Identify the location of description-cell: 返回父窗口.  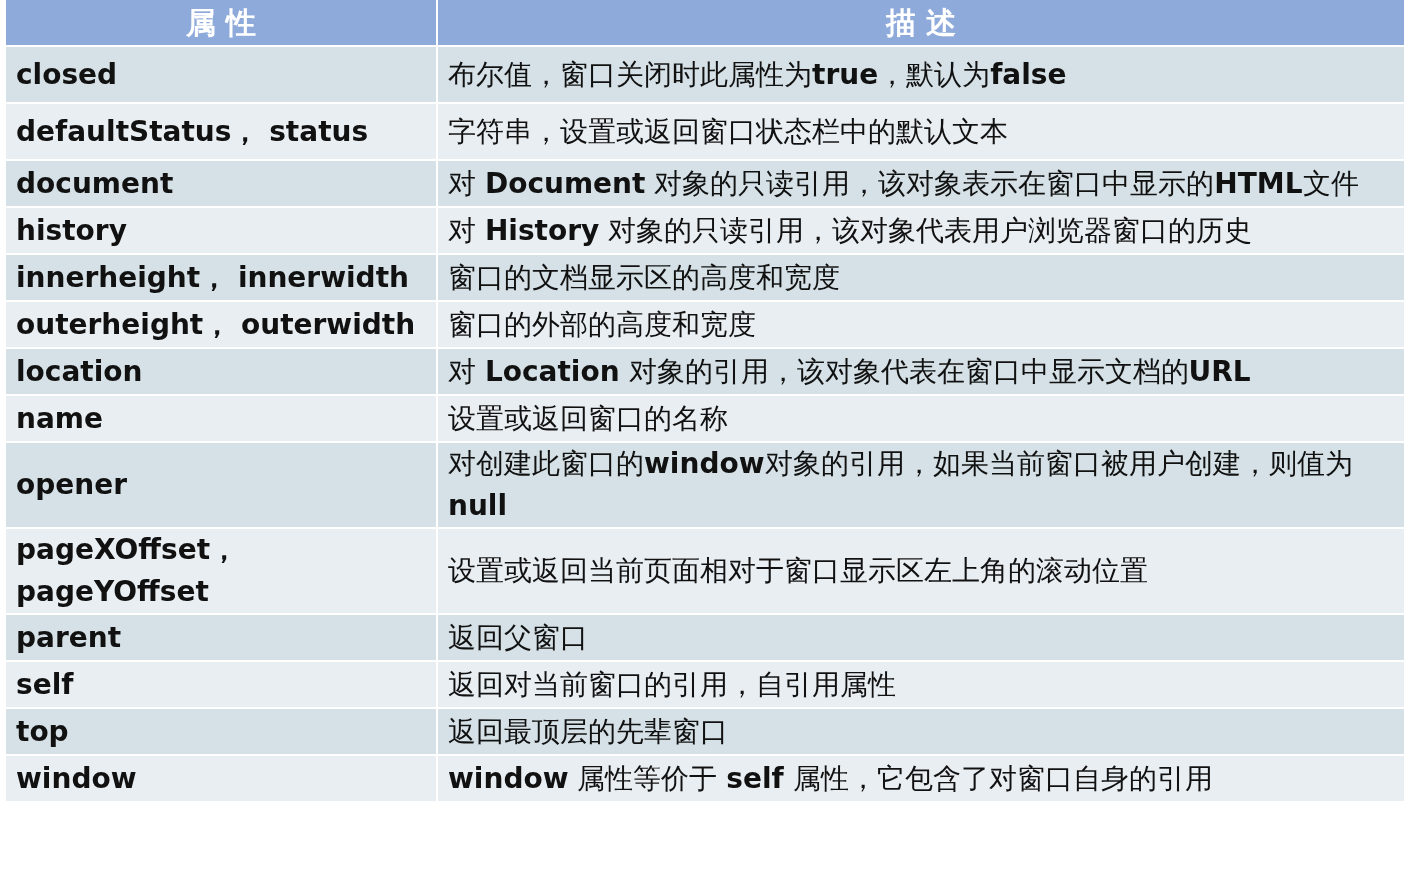
(921, 637).